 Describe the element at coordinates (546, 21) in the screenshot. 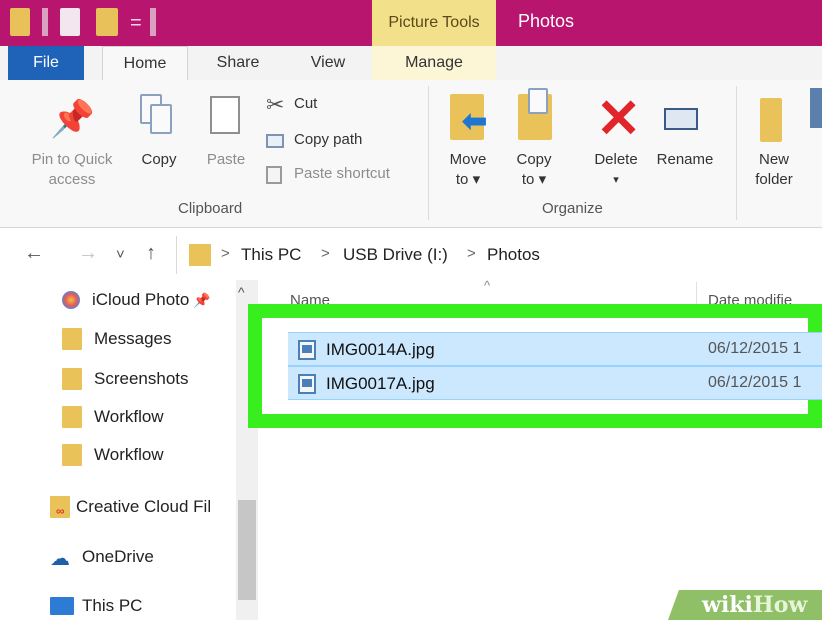

I see `window-title: Photos` at that location.